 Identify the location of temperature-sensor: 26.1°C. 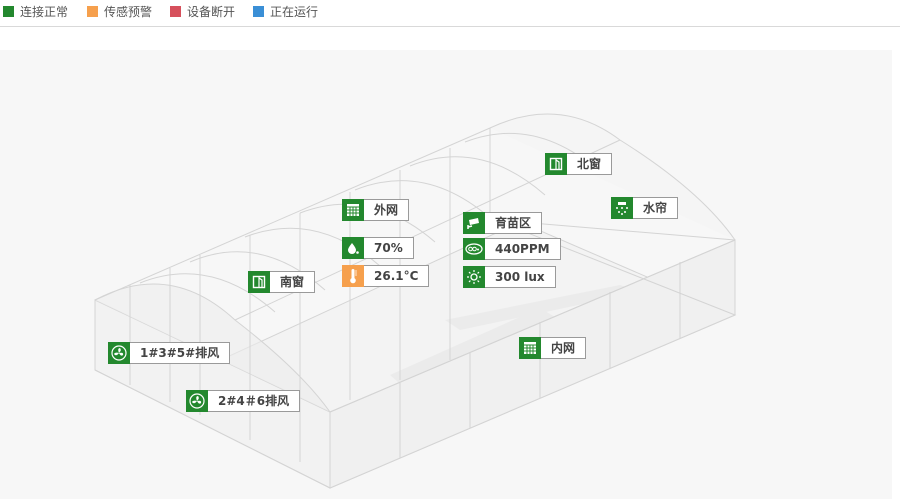
(386, 276).